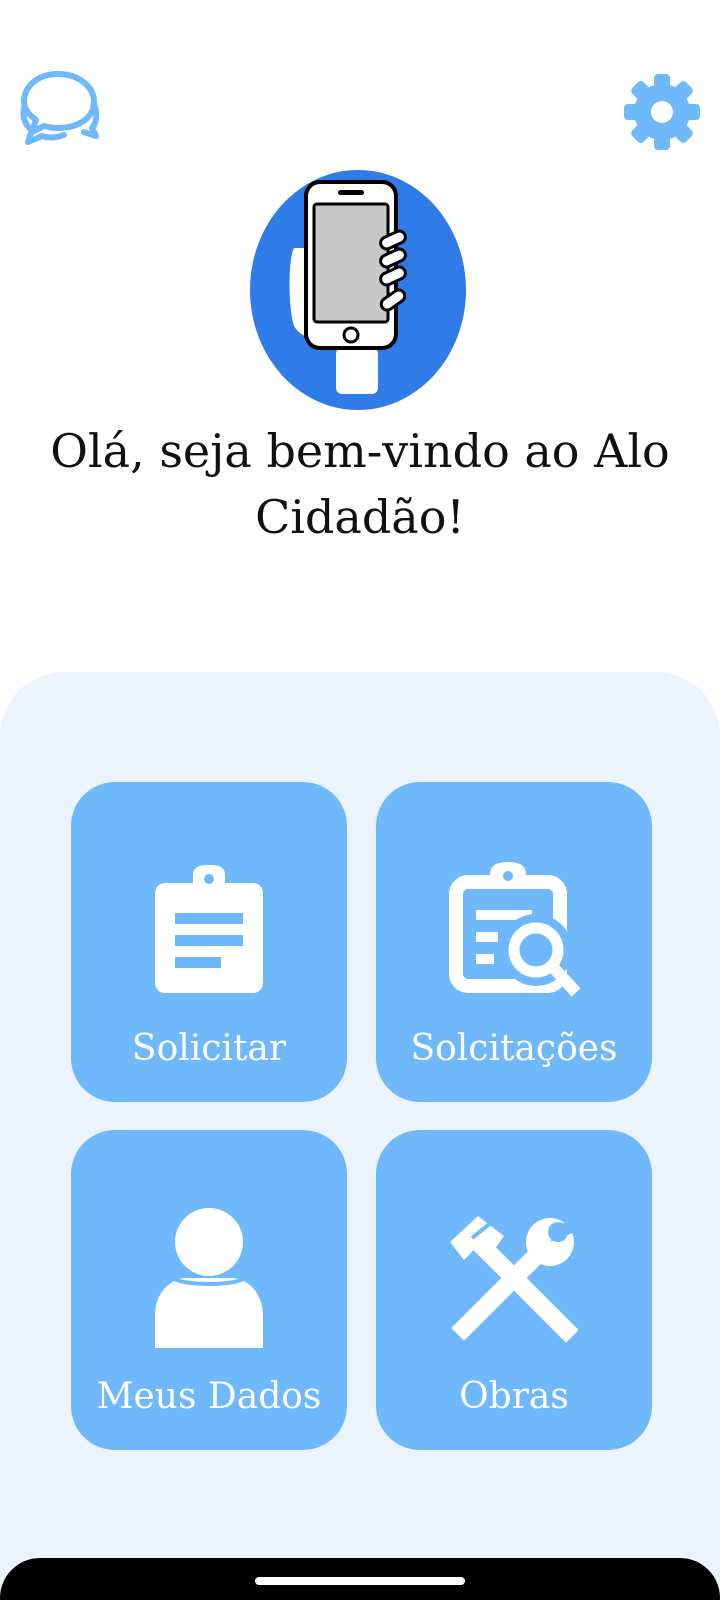 This screenshot has height=1600, width=720. I want to click on settings-button, so click(662, 112).